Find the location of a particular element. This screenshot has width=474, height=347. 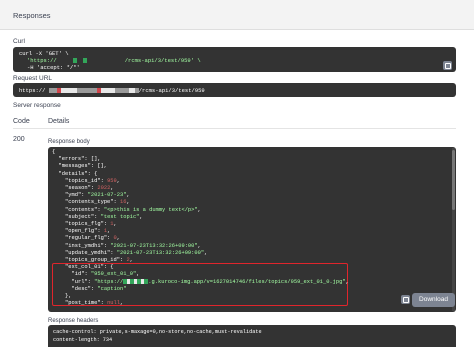

json-line: "details": { is located at coordinates (78, 174).